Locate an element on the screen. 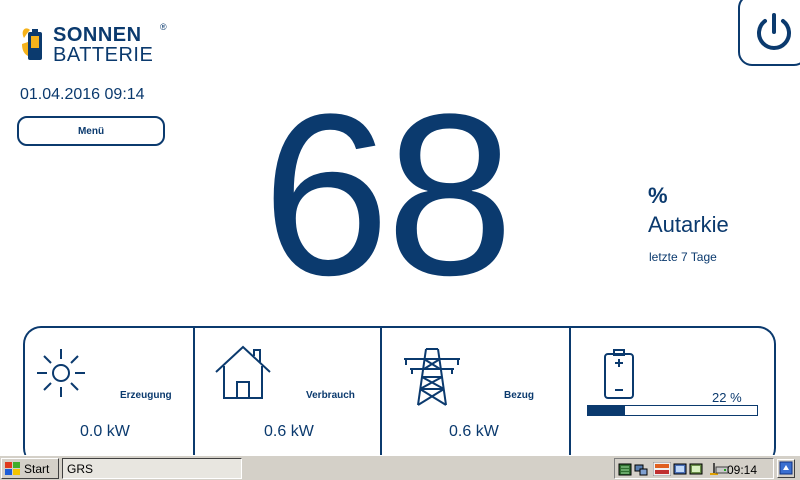 The width and height of the screenshot is (800, 480). taskbar-item-grs: GRS is located at coordinates (152, 468).